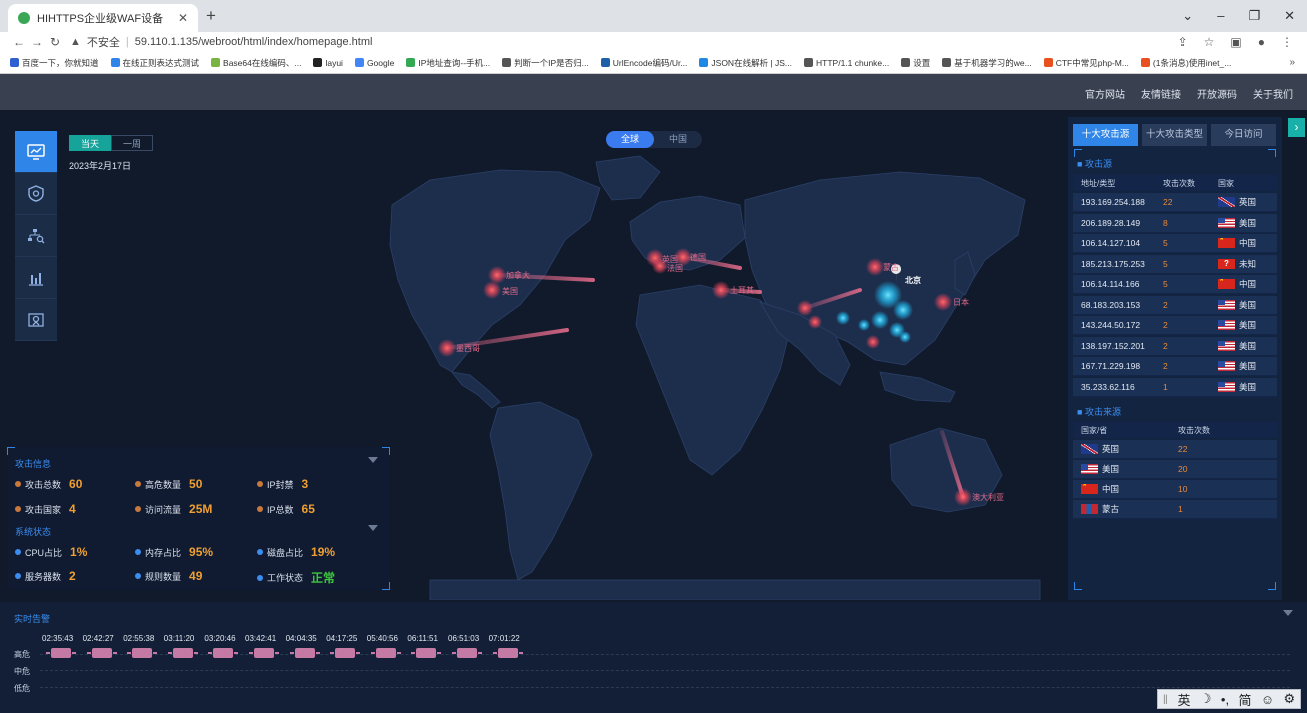  What do you see at coordinates (1161, 93) in the screenshot?
I see `nav-friend-links: 友情链接` at bounding box center [1161, 93].